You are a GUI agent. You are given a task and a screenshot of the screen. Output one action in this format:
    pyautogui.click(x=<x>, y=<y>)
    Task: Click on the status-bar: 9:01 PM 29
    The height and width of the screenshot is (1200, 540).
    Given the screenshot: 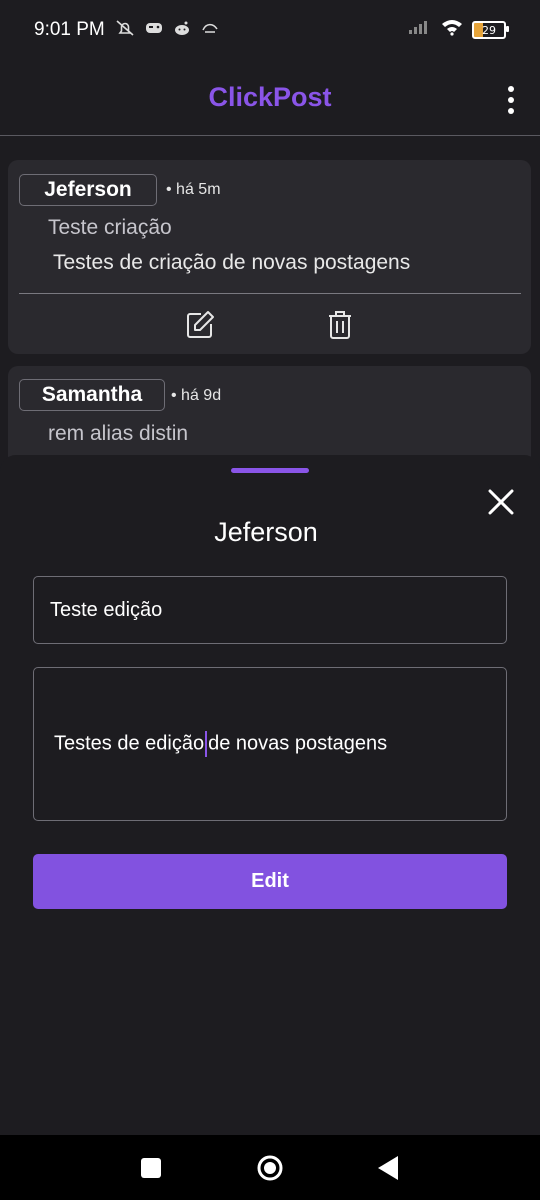 What is the action you would take?
    pyautogui.click(x=270, y=30)
    